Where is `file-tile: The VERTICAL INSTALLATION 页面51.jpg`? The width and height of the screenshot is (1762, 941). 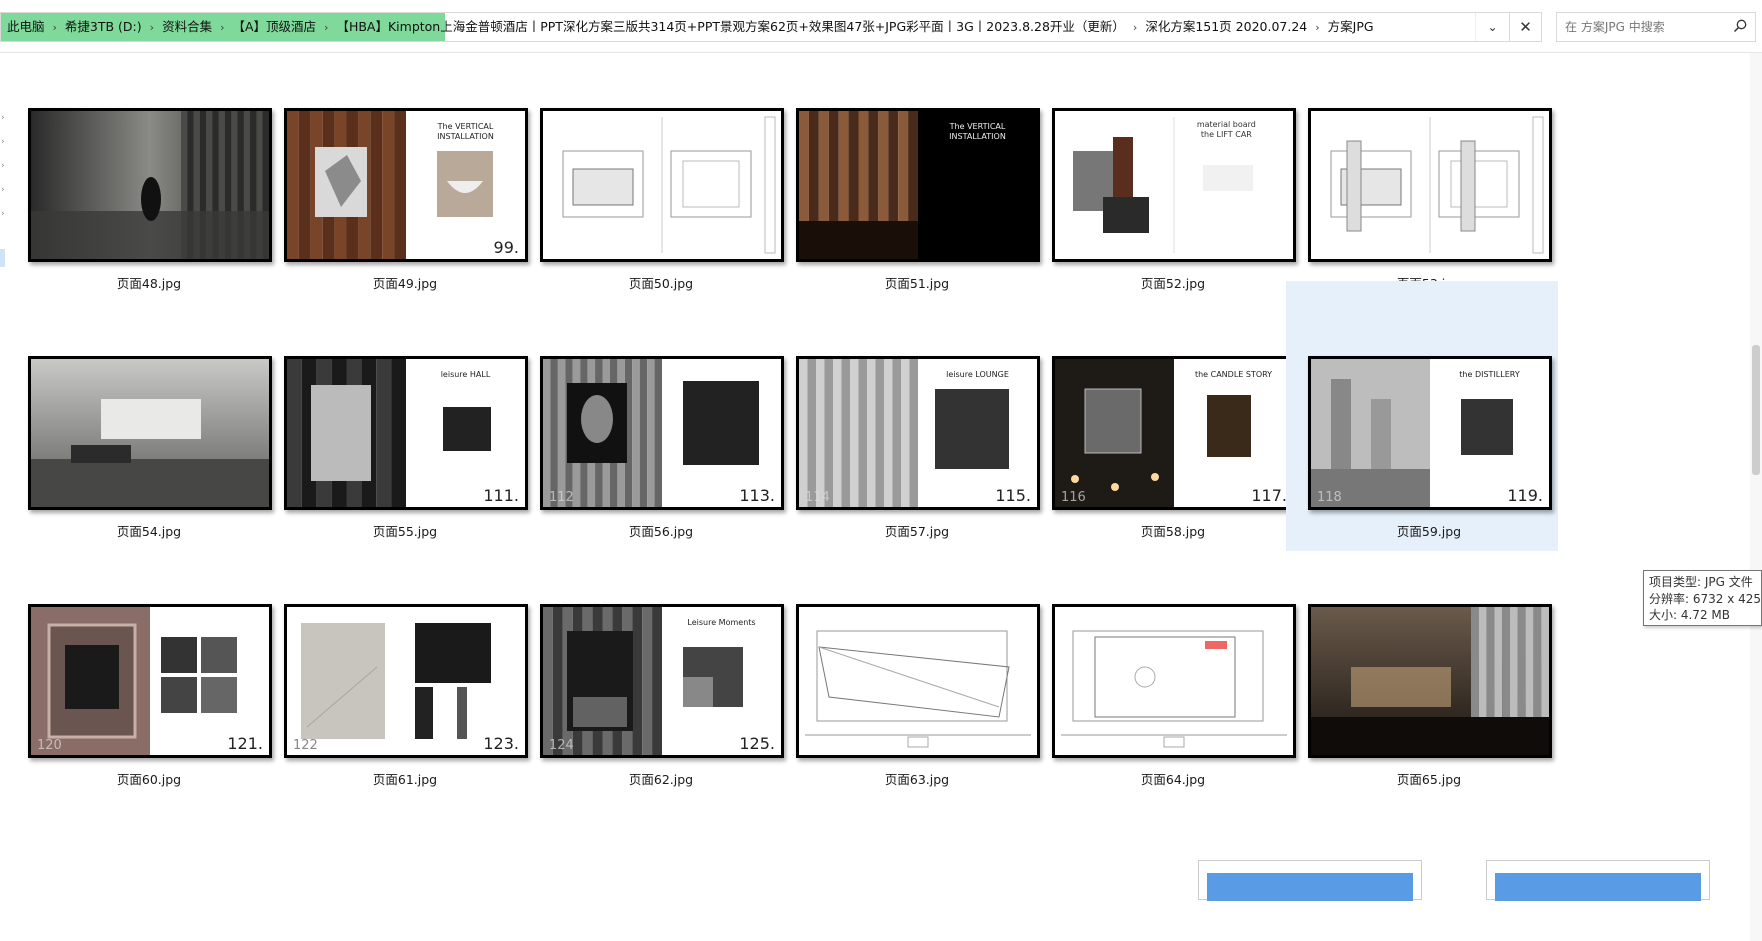
file-tile: The VERTICAL INSTALLATION 页面51.jpg is located at coordinates (910, 178).